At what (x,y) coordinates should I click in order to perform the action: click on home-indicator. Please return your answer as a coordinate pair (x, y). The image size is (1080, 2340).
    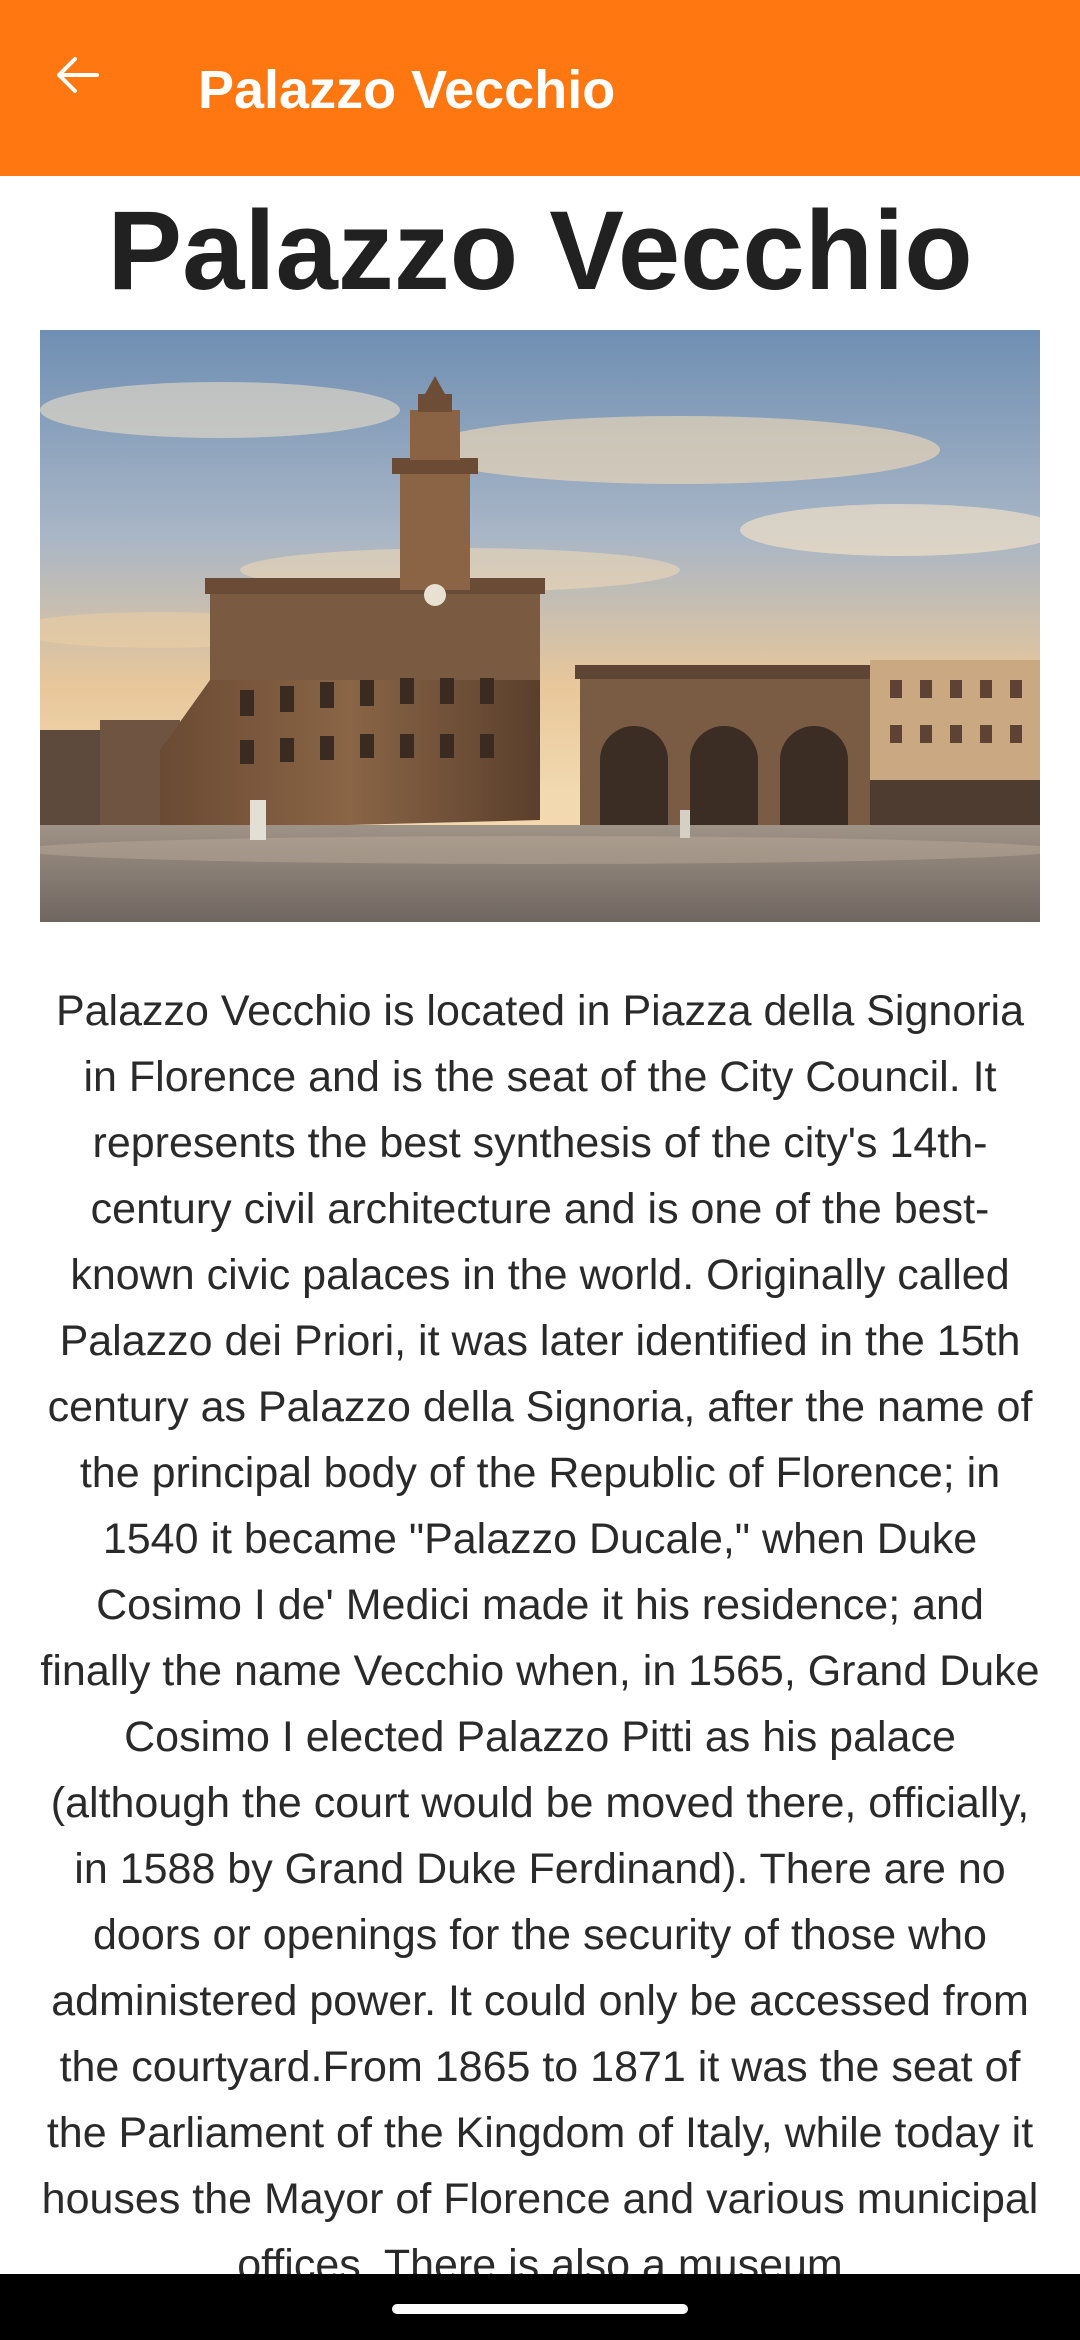
    Looking at the image, I should click on (540, 2309).